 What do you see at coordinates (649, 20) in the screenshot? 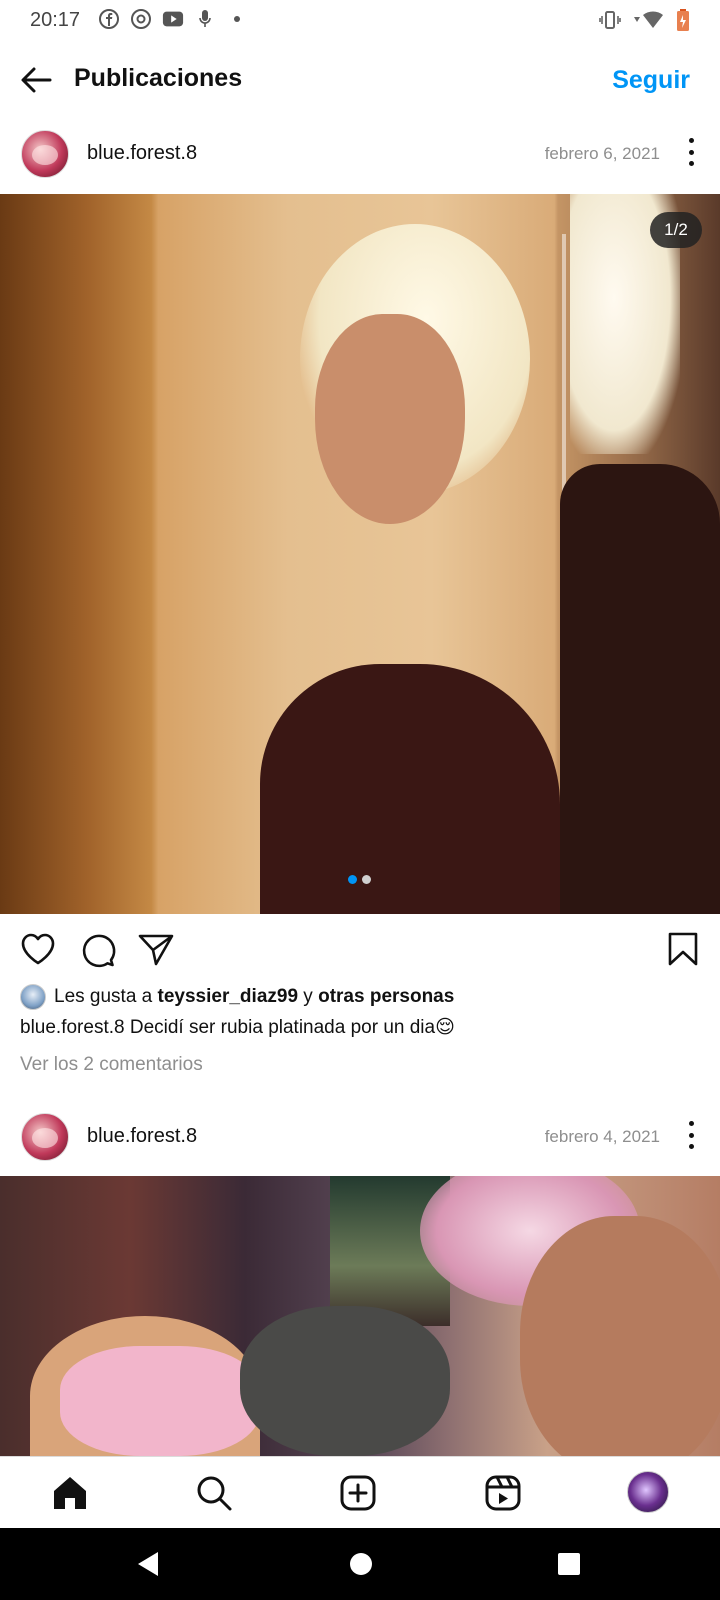
I see `wifi-icon` at bounding box center [649, 20].